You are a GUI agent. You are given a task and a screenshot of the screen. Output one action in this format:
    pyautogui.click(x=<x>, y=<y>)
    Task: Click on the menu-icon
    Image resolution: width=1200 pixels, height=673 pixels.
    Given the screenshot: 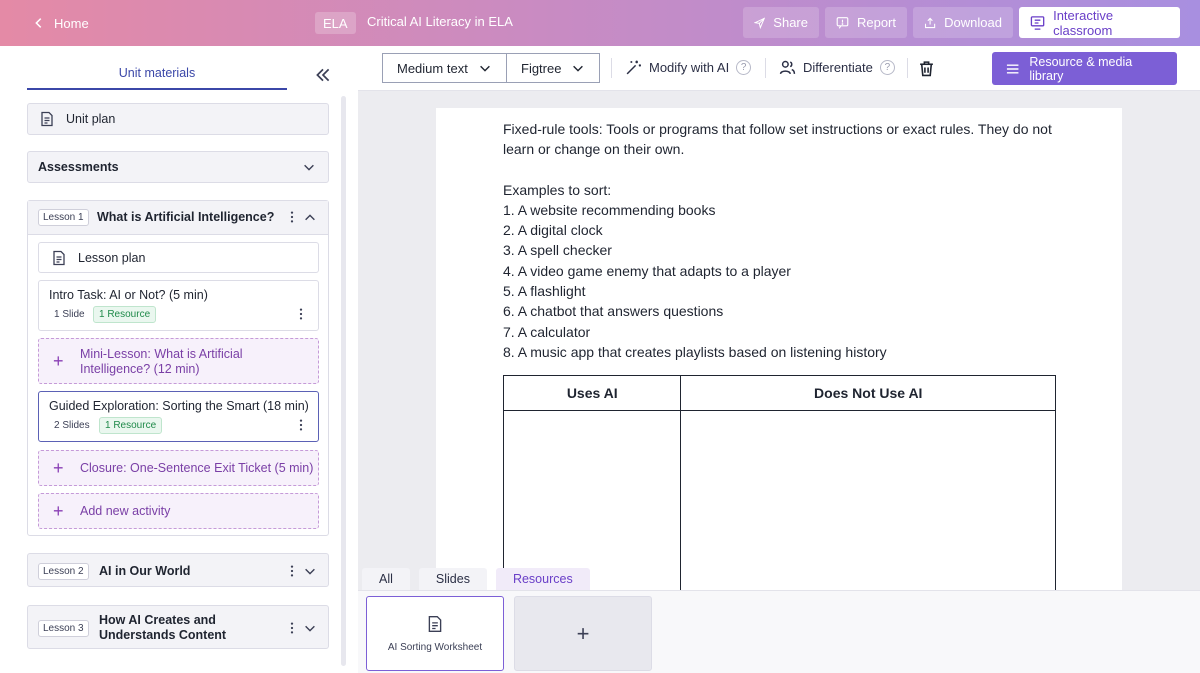 What is the action you would take?
    pyautogui.click(x=1012, y=68)
    